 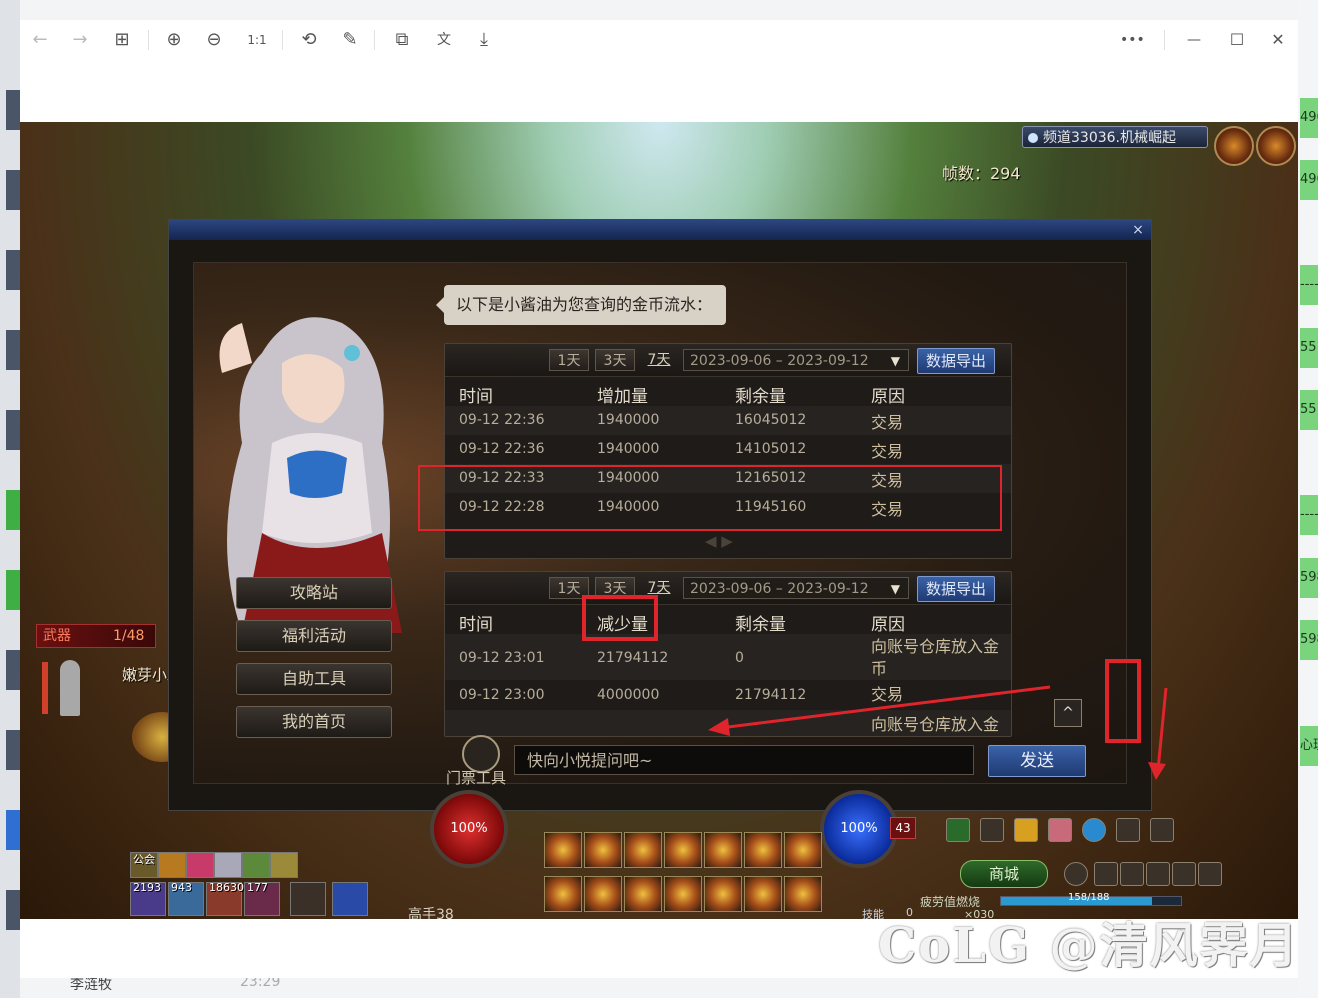 I want to click on watermark: CoLG @清风霁月, so click(x=1089, y=946).